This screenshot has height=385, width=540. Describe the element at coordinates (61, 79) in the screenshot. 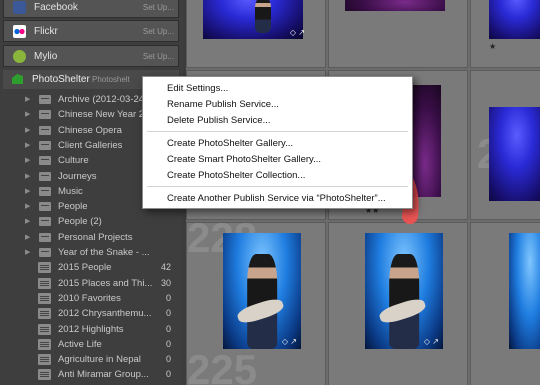

I see `service-name: PhotoShelter` at that location.